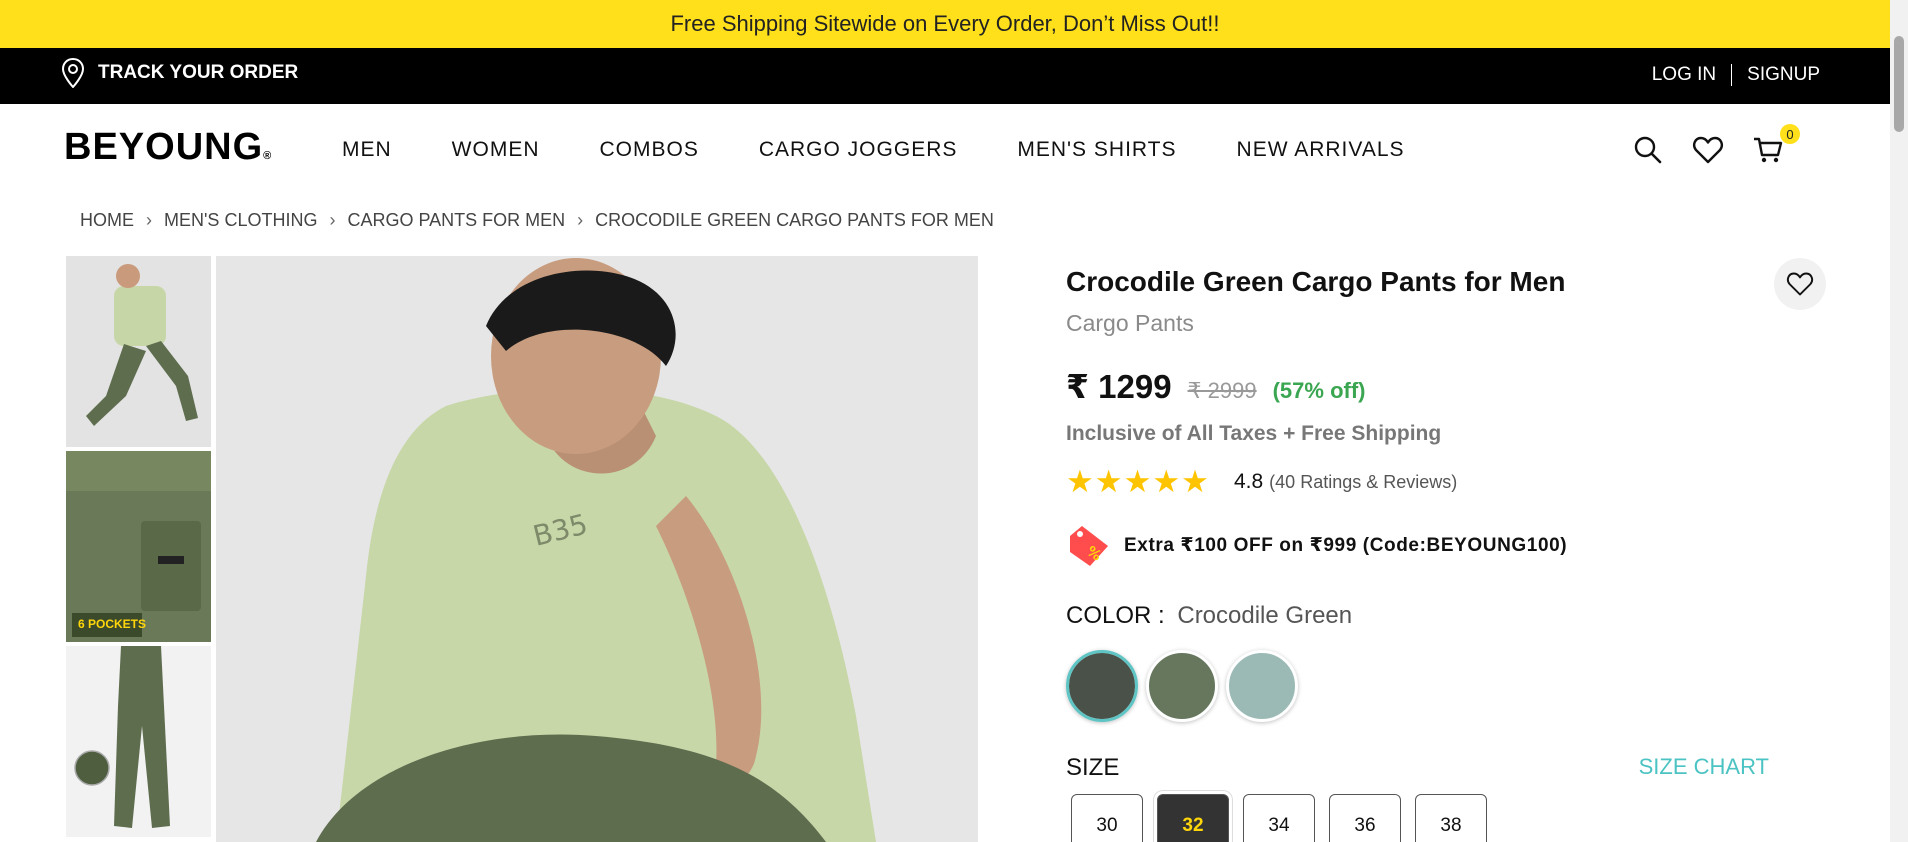  What do you see at coordinates (1130, 323) in the screenshot?
I see `product-category: Cargo Pants` at bounding box center [1130, 323].